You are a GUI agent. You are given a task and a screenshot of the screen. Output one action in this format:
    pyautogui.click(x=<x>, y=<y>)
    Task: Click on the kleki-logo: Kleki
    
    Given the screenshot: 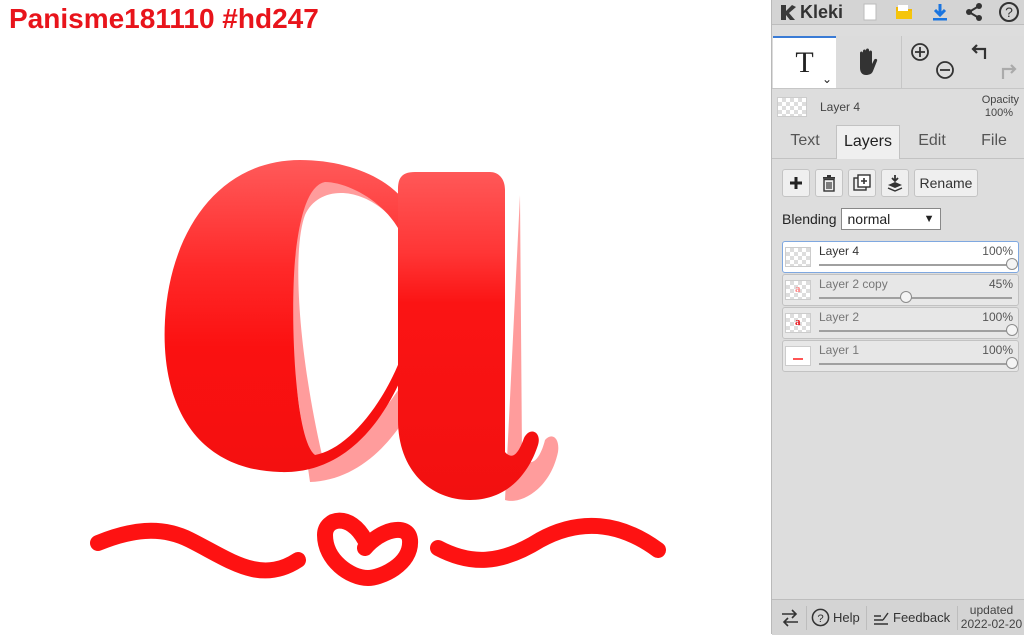 What is the action you would take?
    pyautogui.click(x=810, y=12)
    